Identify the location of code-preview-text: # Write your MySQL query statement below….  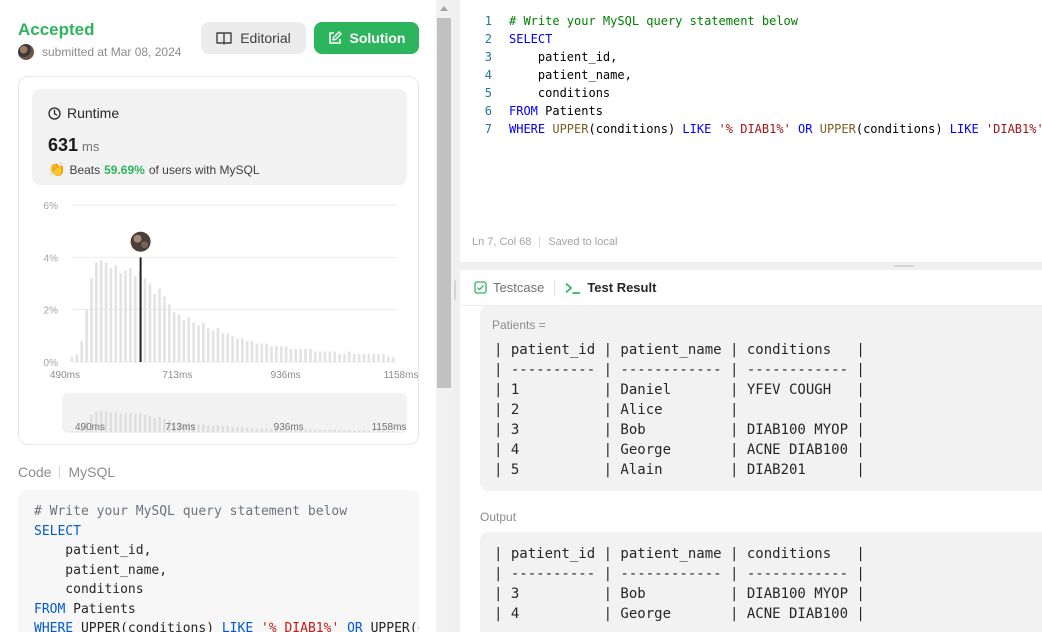
(226, 568).